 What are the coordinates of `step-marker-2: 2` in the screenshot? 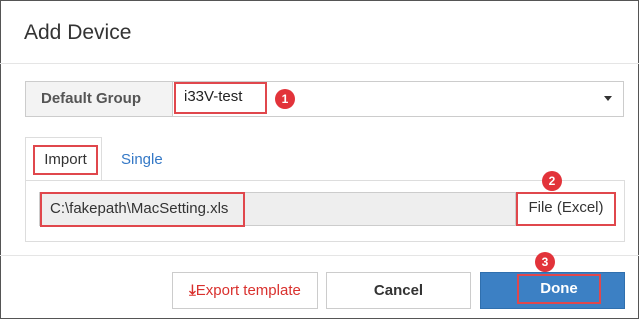 It's located at (552, 181).